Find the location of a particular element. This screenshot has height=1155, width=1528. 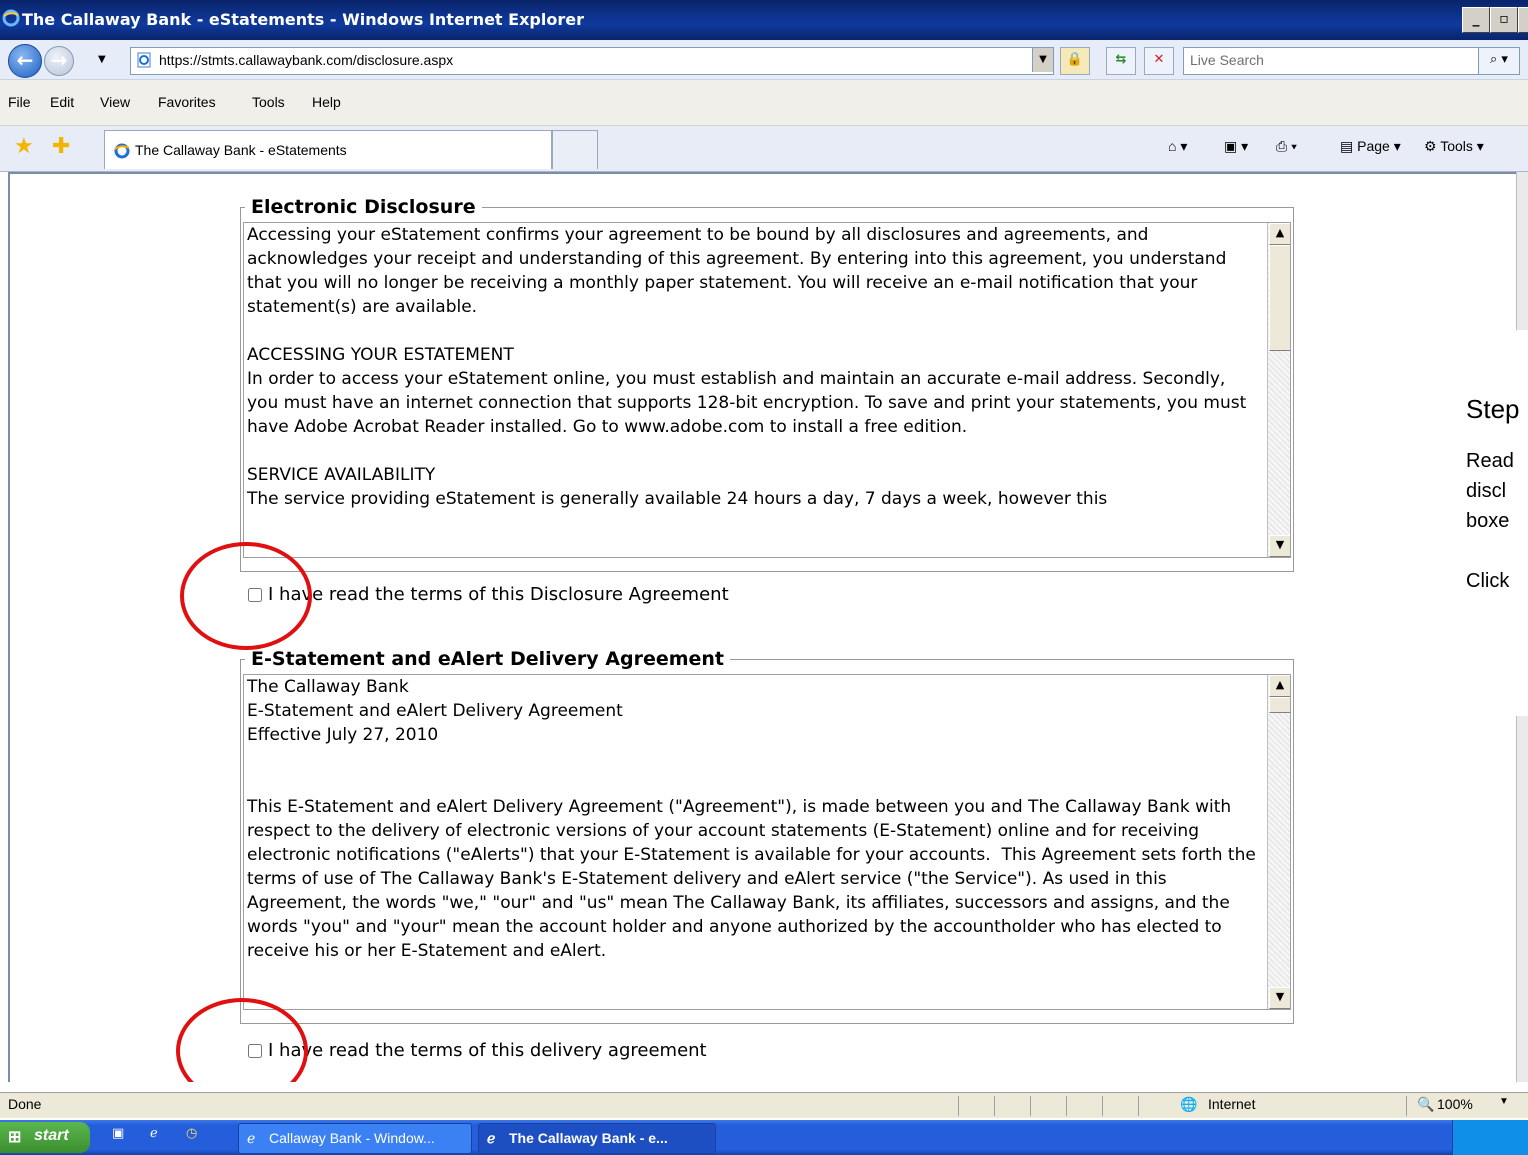

status-text: Done is located at coordinates (25, 1104).